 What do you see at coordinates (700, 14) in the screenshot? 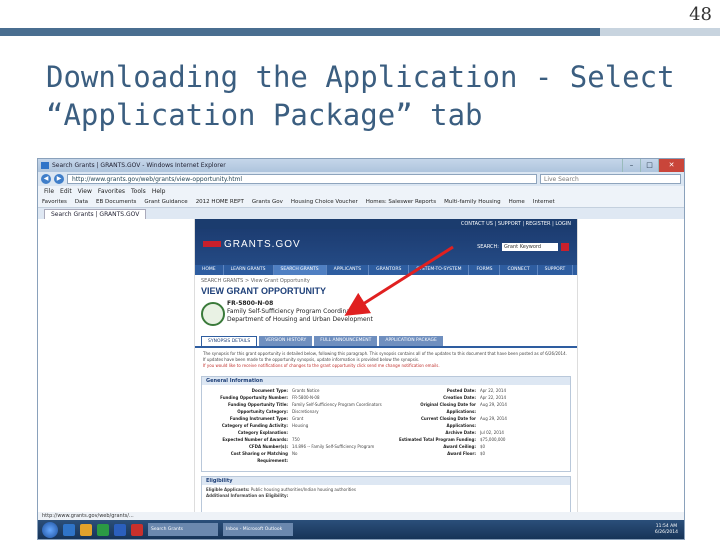
I see `slide-number: 48` at bounding box center [700, 14].